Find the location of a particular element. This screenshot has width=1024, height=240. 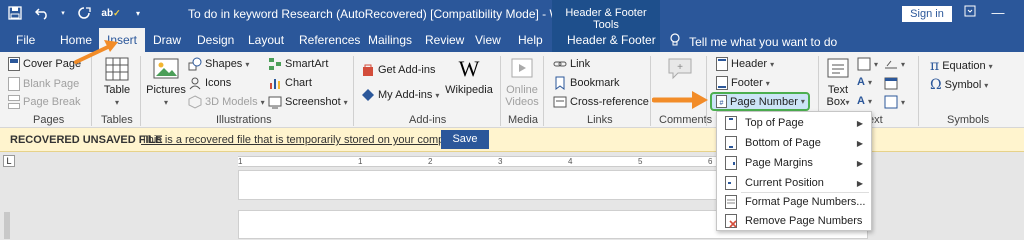

undo-dropdown-icon: ▾ is located at coordinates (63, 13).